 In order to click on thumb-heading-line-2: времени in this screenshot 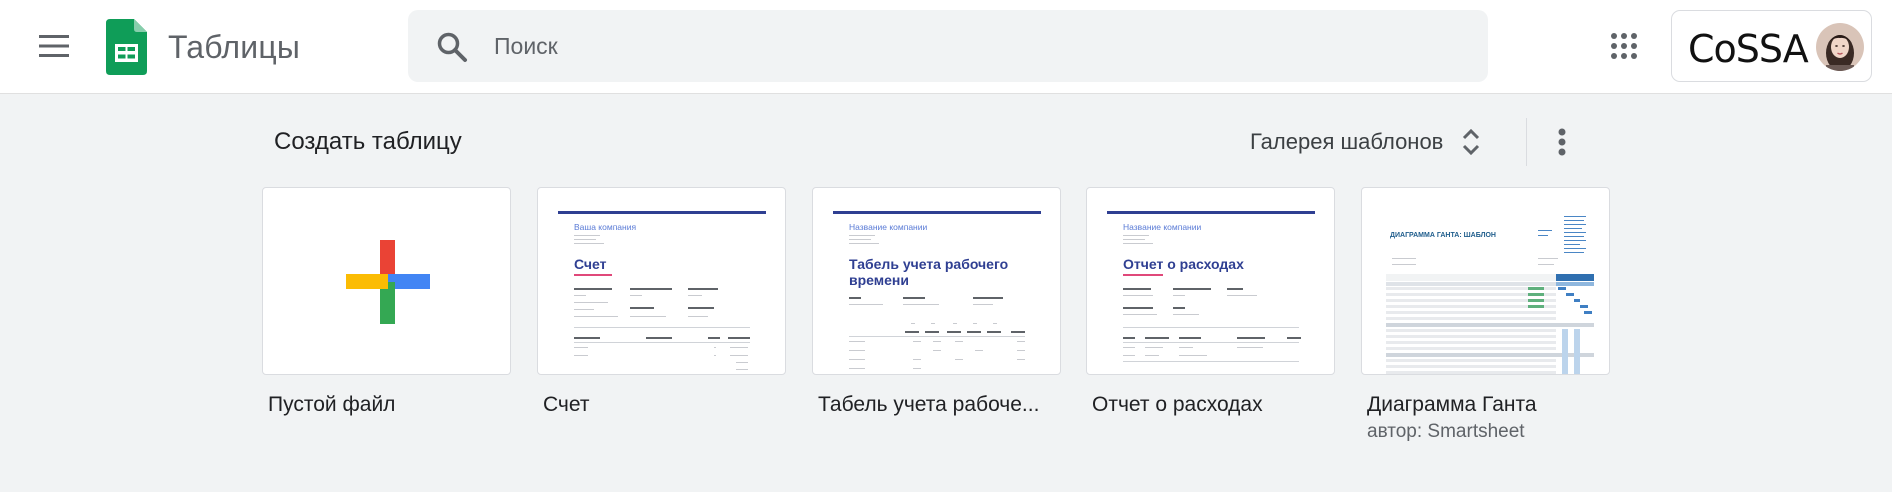, I will do `click(879, 280)`.